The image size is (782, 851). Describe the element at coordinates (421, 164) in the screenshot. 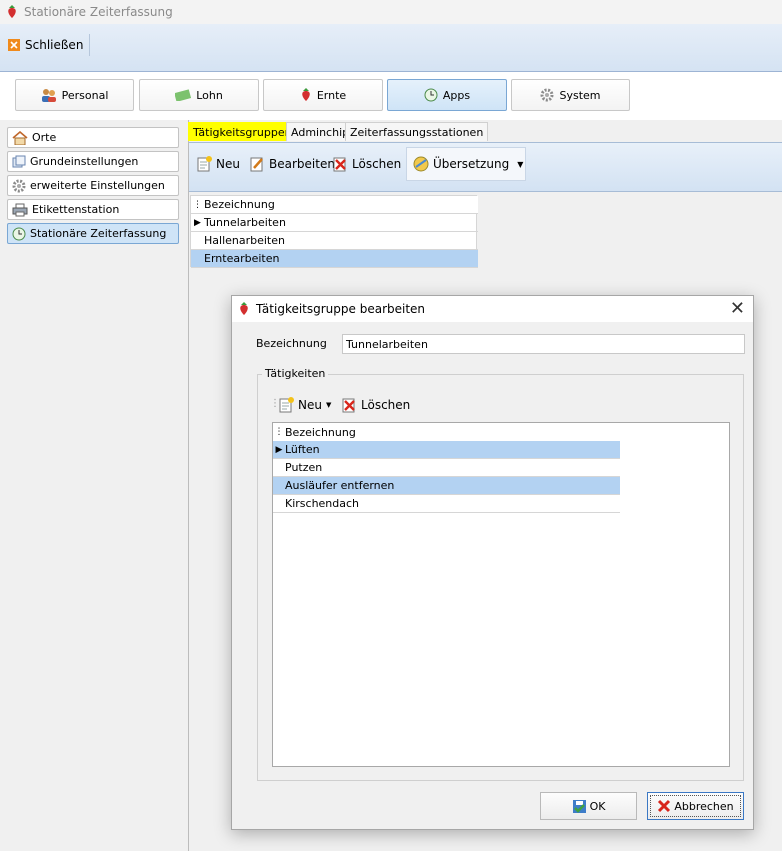

I see `translate-icon` at that location.